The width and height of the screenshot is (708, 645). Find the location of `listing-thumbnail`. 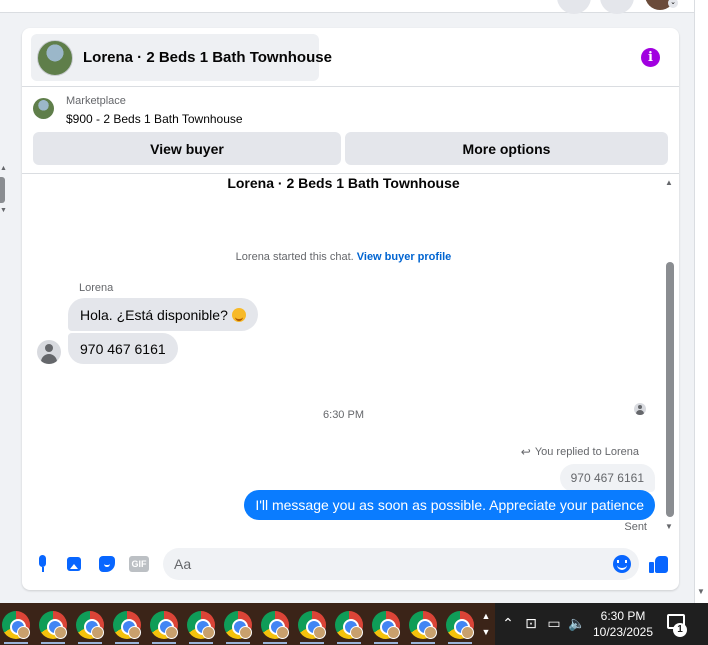

listing-thumbnail is located at coordinates (55, 57).